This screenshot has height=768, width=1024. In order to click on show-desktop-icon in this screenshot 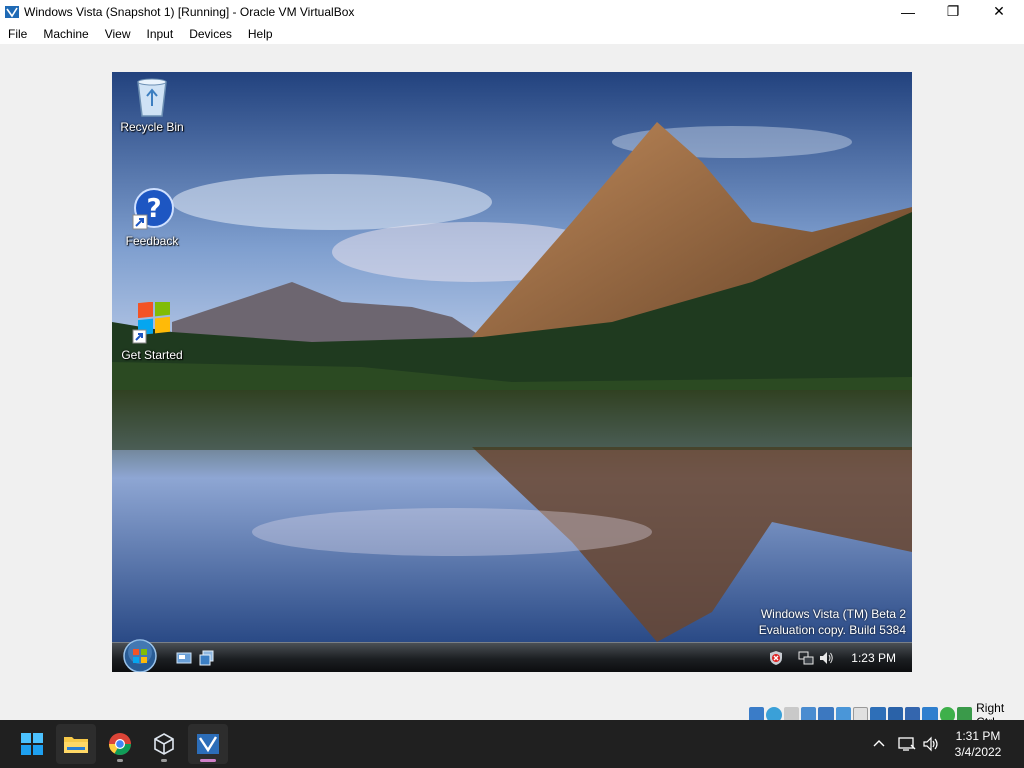, I will do `click(184, 658)`.